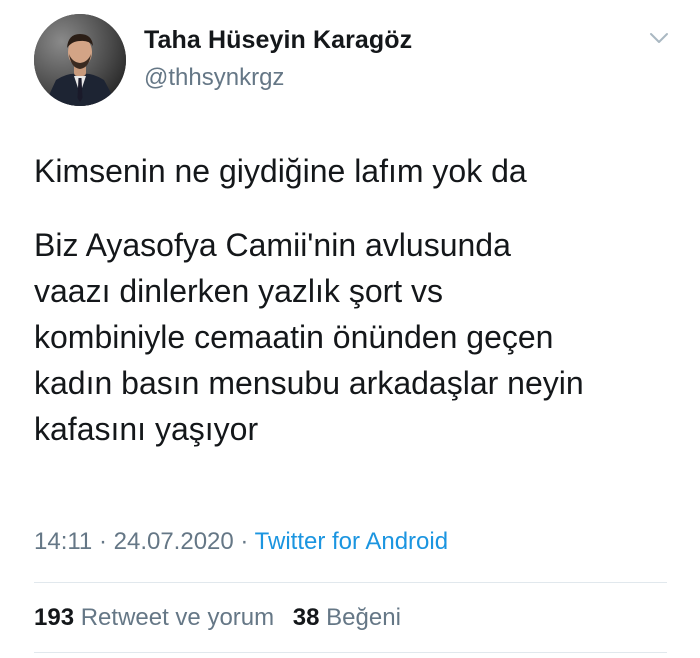 The height and width of the screenshot is (658, 700). Describe the element at coordinates (239, 291) in the screenshot. I see `tweet-line: vaazı dinlerken yazlık şort vs` at that location.